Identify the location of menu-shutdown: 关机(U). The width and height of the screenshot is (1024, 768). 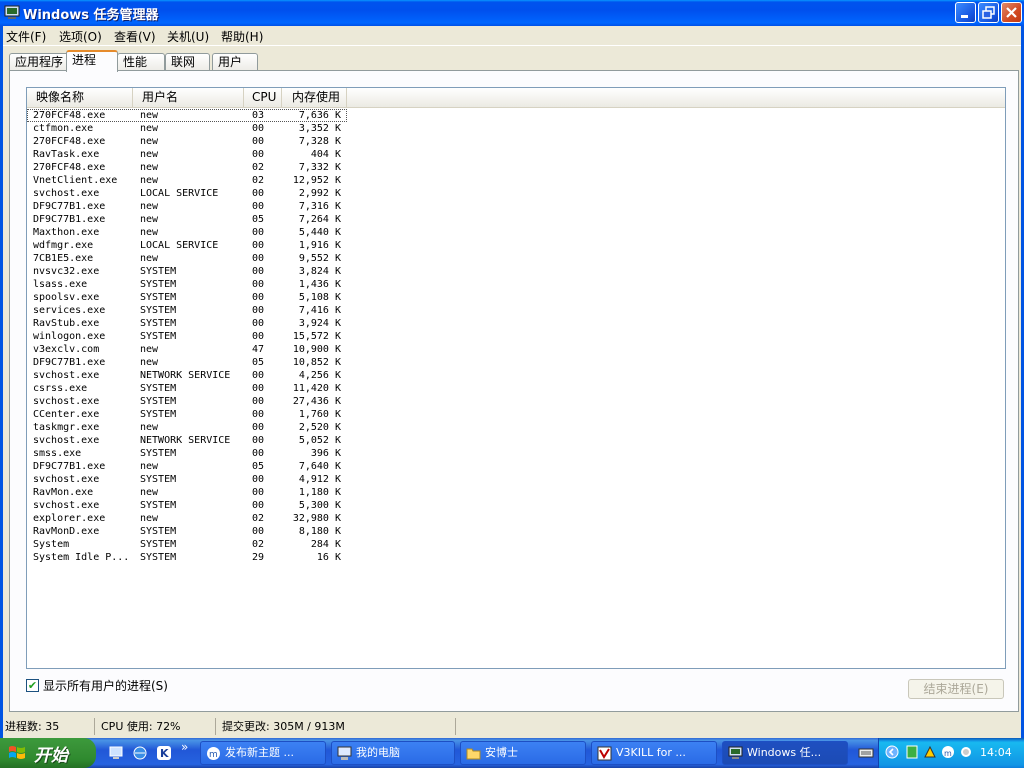
(188, 36).